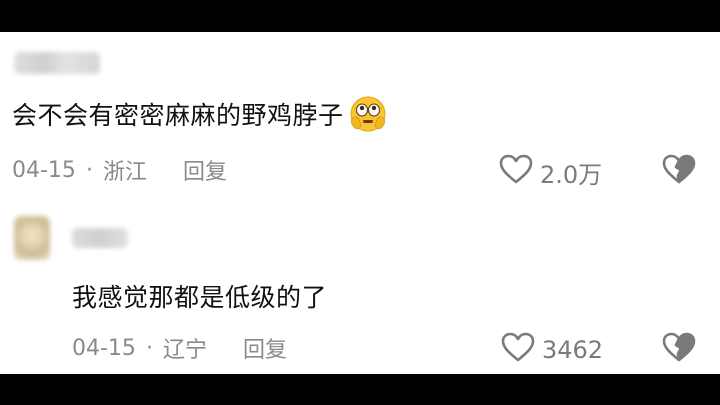  I want to click on comment-date: 04-15, so click(44, 170).